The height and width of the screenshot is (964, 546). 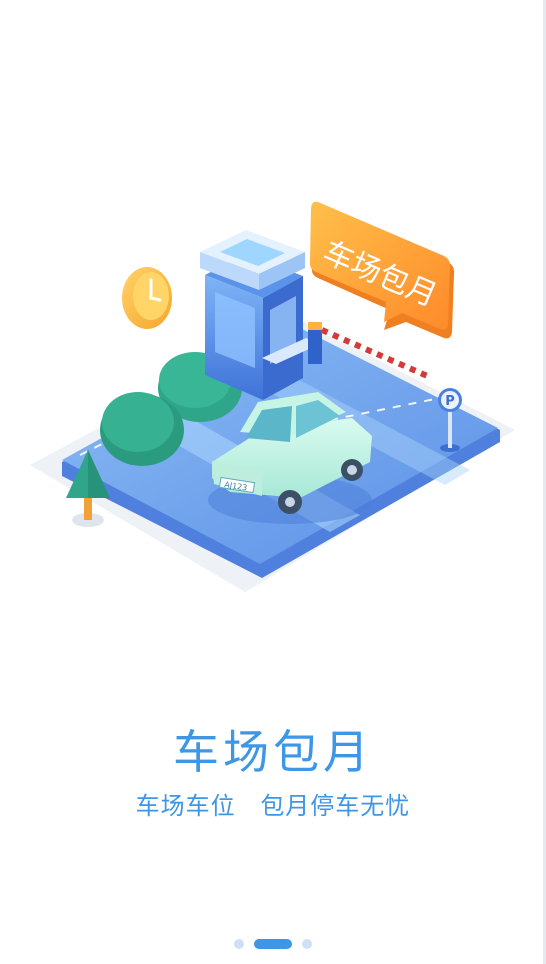 I want to click on page-title: 车场包月, so click(x=273, y=752).